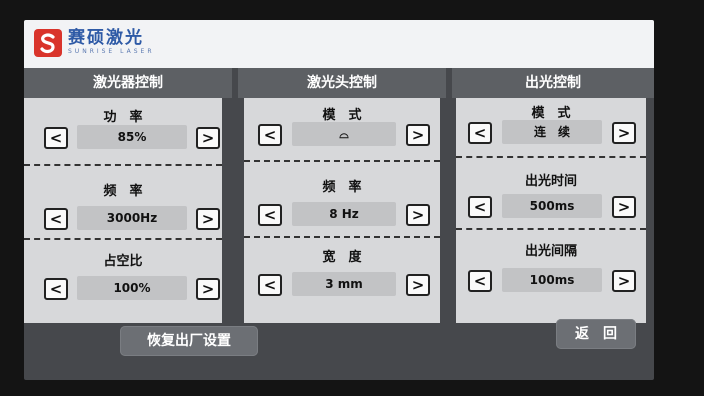 This screenshot has height=396, width=704. What do you see at coordinates (552, 206) in the screenshot?
I see `emission-time-value: 500ms` at bounding box center [552, 206].